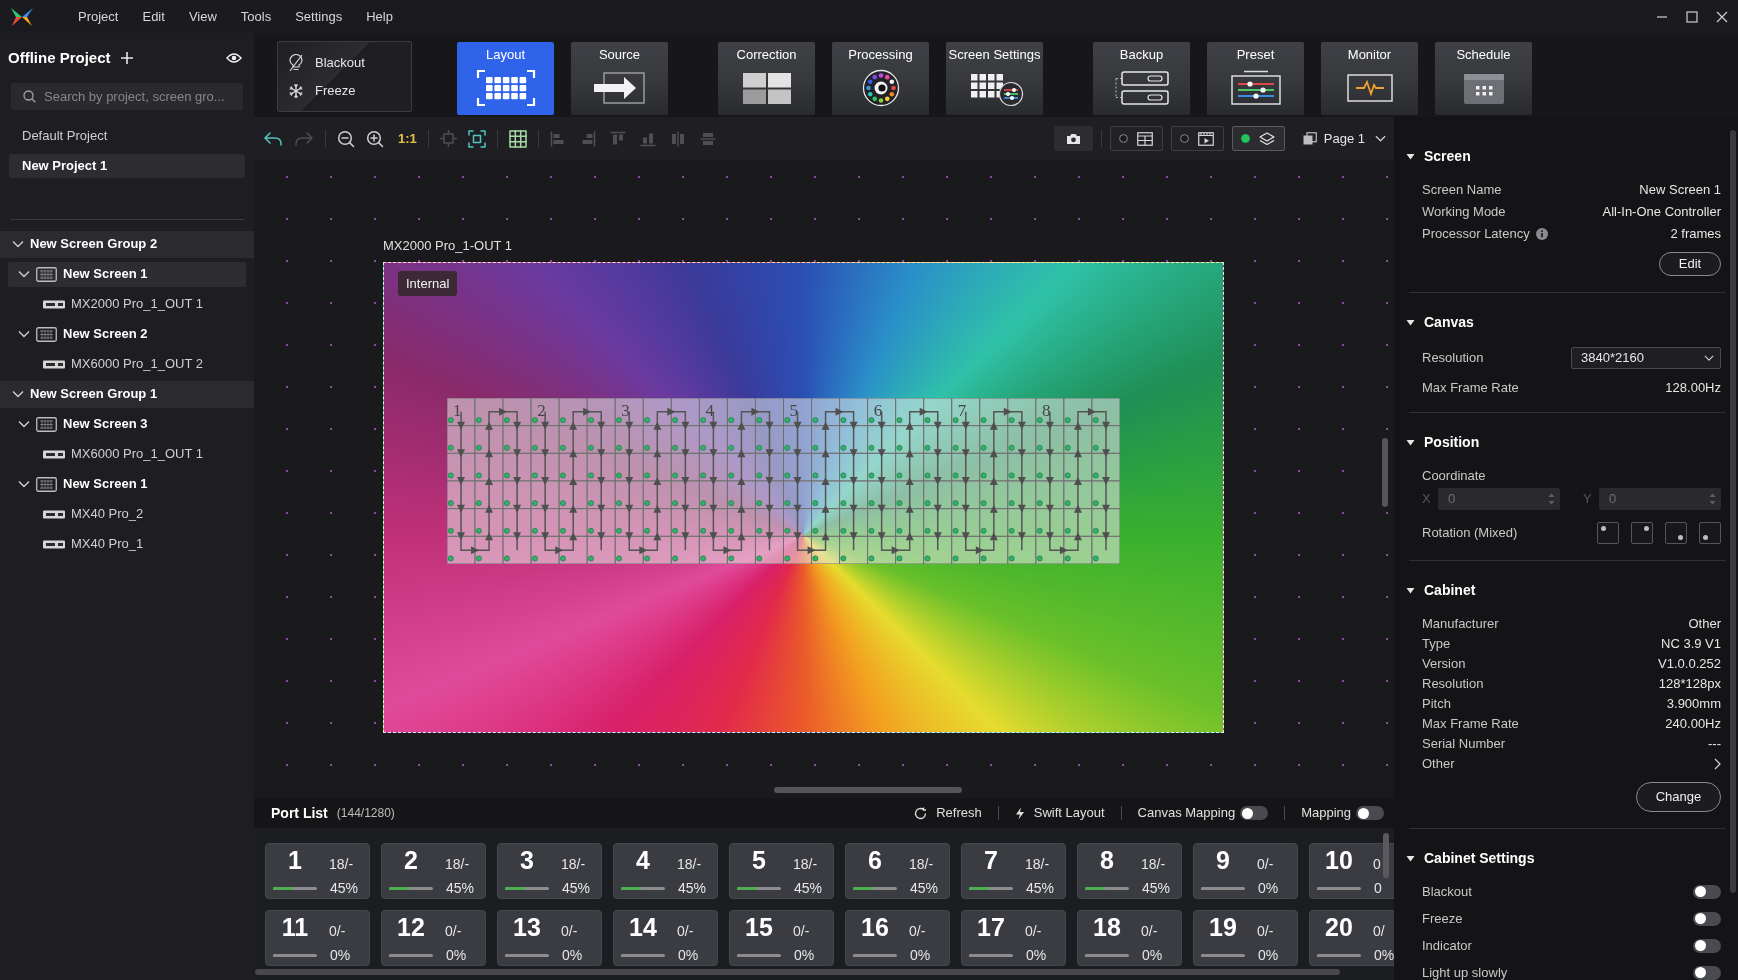 The image size is (1738, 980). I want to click on tree-item: MX40 Pro_2, so click(127, 514).